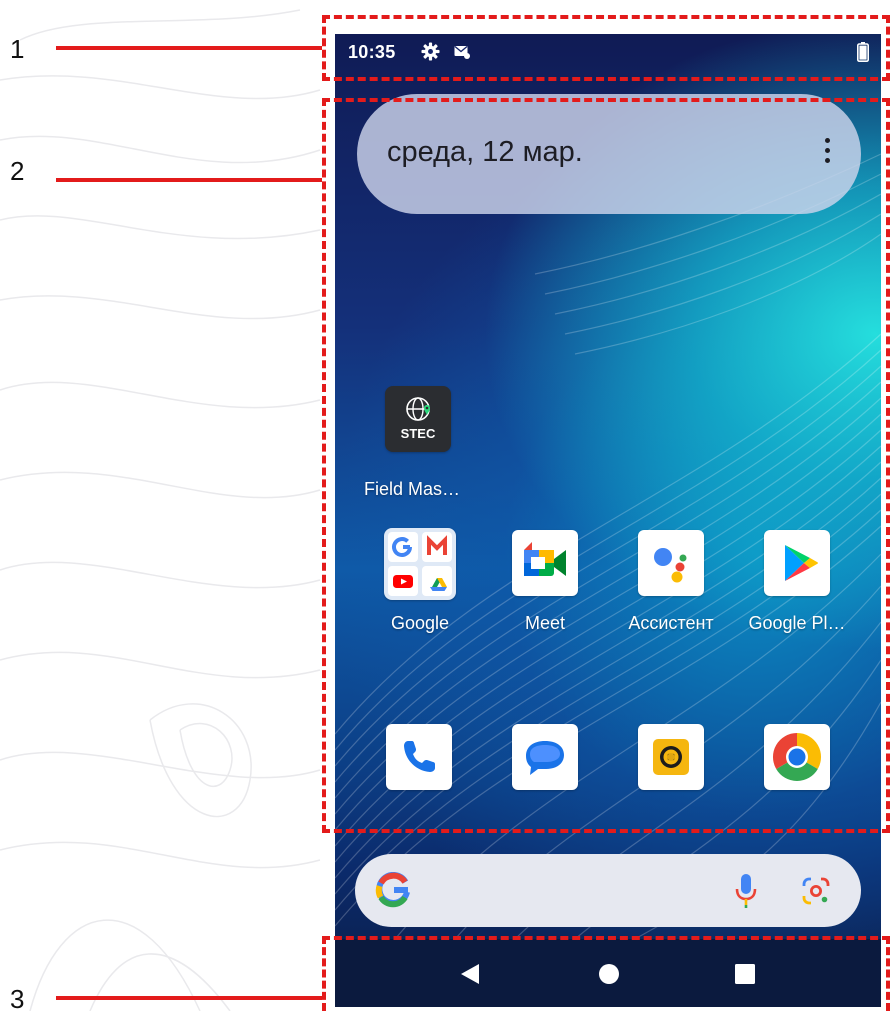 Image resolution: width=890 pixels, height=1015 pixels. What do you see at coordinates (17, 171) in the screenshot?
I see `callout-number-2: 2` at bounding box center [17, 171].